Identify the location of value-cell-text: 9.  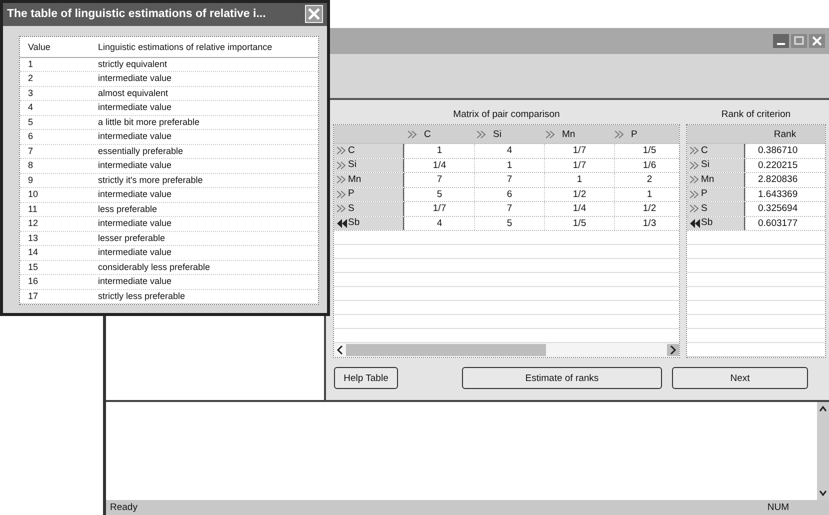
(30, 180).